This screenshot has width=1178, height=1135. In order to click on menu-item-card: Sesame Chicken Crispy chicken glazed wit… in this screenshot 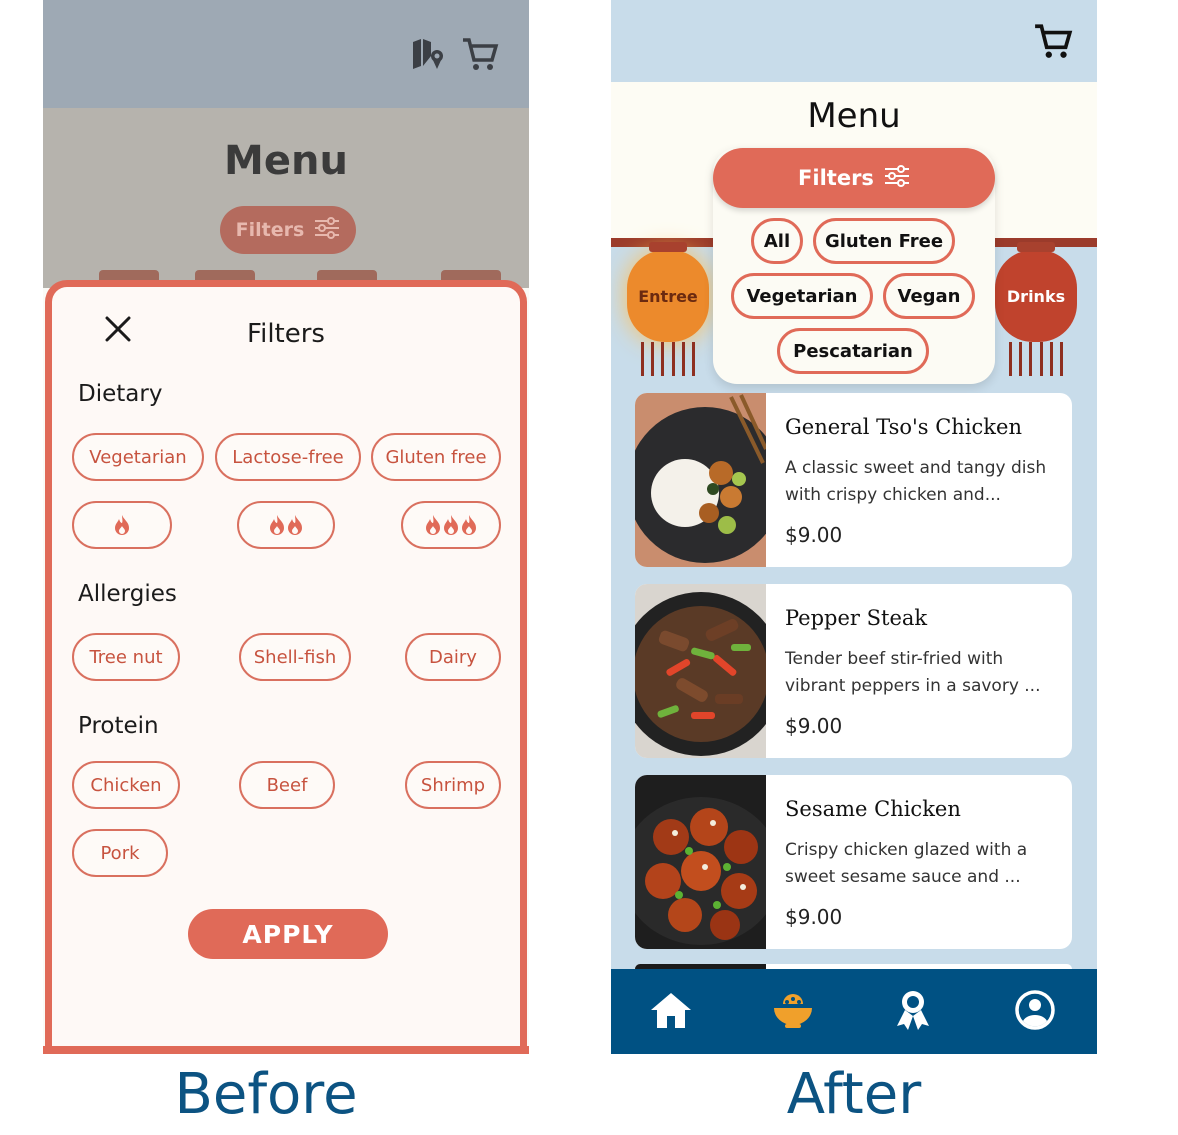, I will do `click(853, 862)`.